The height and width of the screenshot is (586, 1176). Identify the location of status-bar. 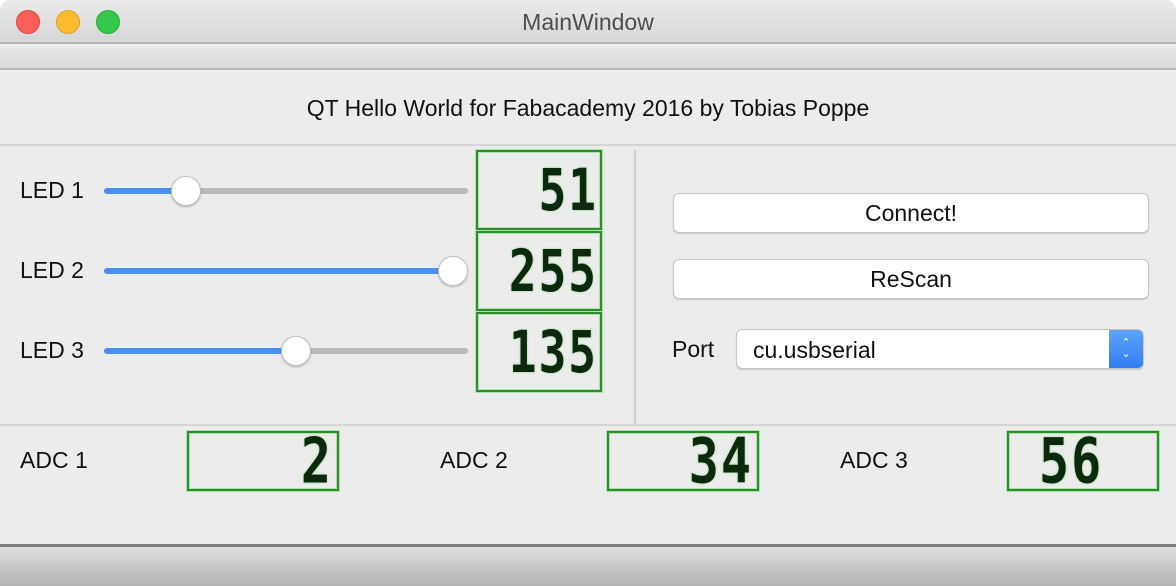
(588, 565).